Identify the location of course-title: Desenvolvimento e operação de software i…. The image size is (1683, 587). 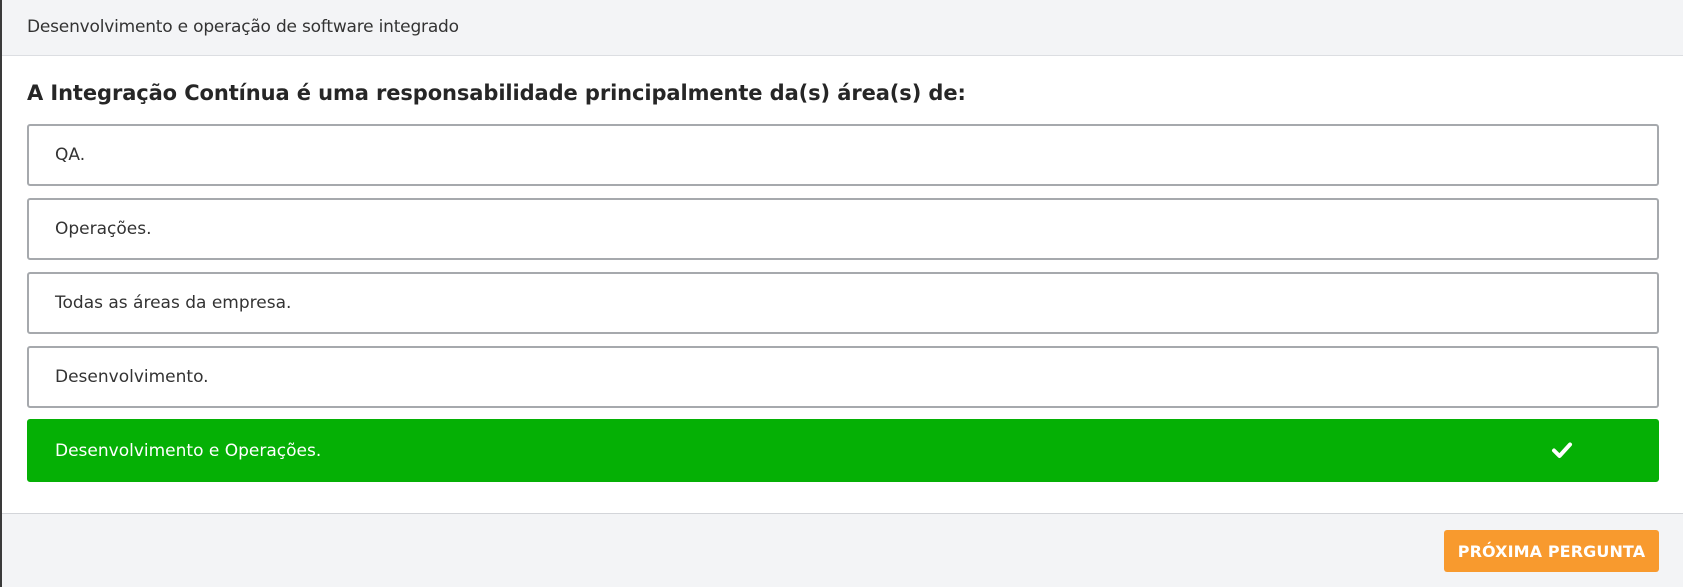
(243, 27).